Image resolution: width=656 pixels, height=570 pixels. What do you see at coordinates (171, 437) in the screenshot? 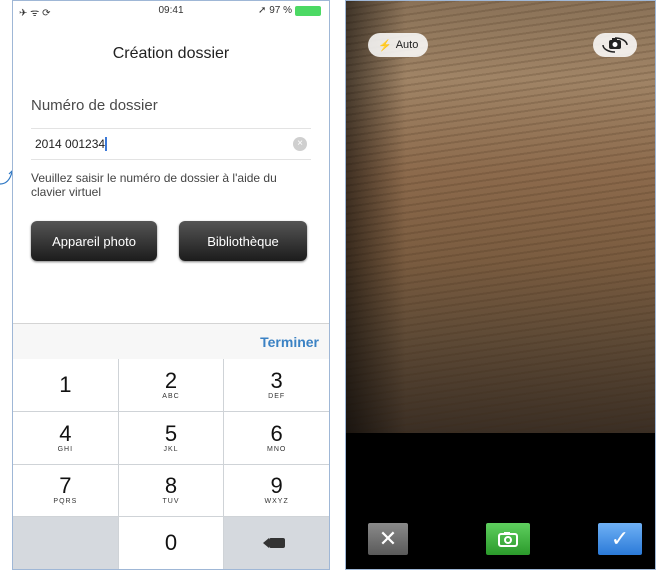
I see `key-5: 5 JKL` at bounding box center [171, 437].